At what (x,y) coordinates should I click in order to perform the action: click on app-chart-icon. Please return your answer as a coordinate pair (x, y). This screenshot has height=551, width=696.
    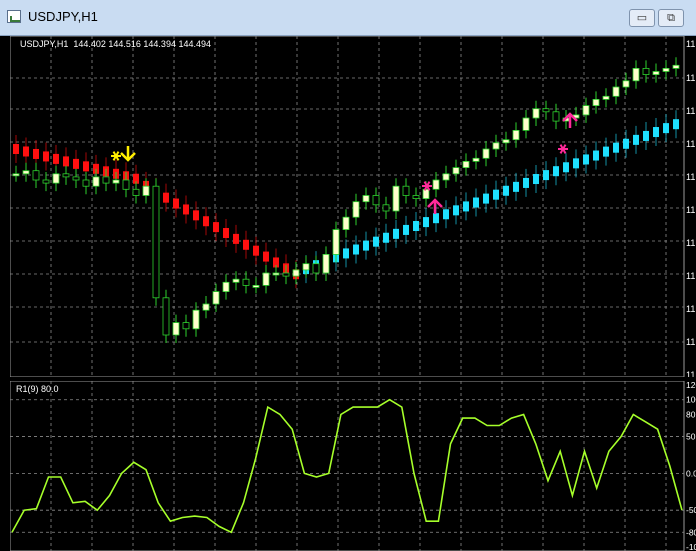
    Looking at the image, I should click on (14, 16).